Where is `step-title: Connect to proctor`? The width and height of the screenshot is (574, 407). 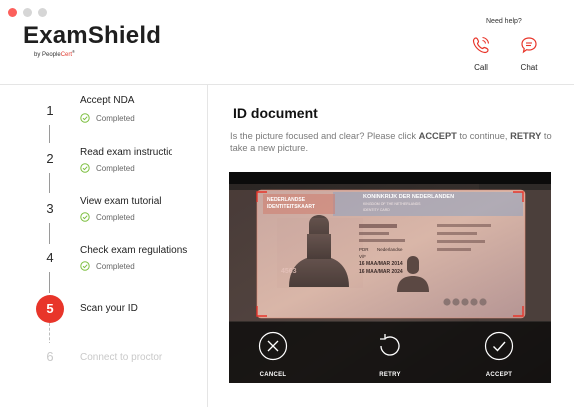 step-title: Connect to proctor is located at coordinates (121, 357).